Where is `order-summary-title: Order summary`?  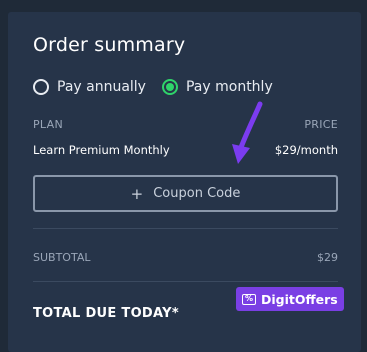
order-summary-title: Order summary is located at coordinates (109, 45).